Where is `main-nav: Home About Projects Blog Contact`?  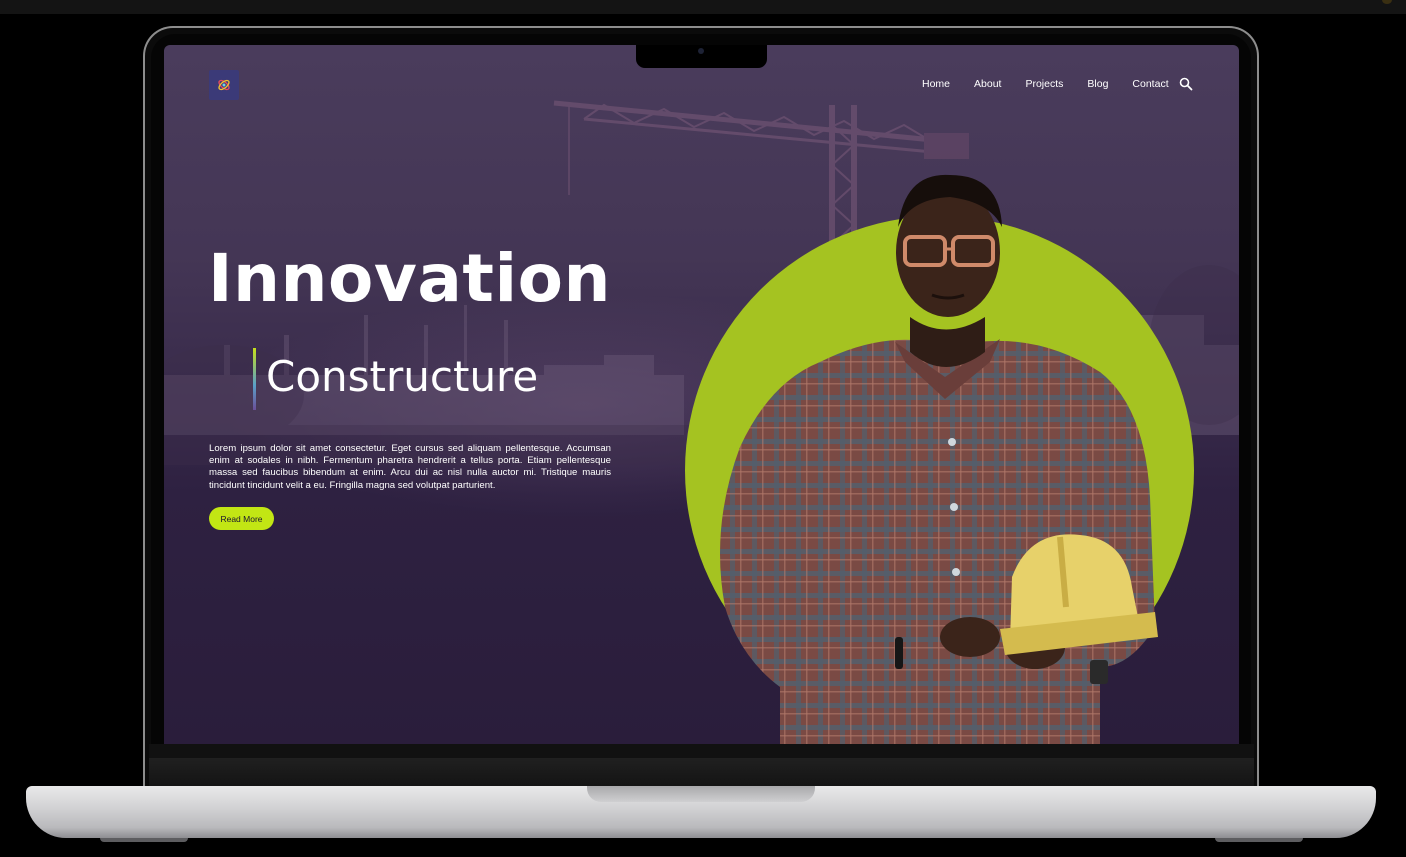
main-nav: Home About Projects Blog Contact is located at coordinates (1057, 84).